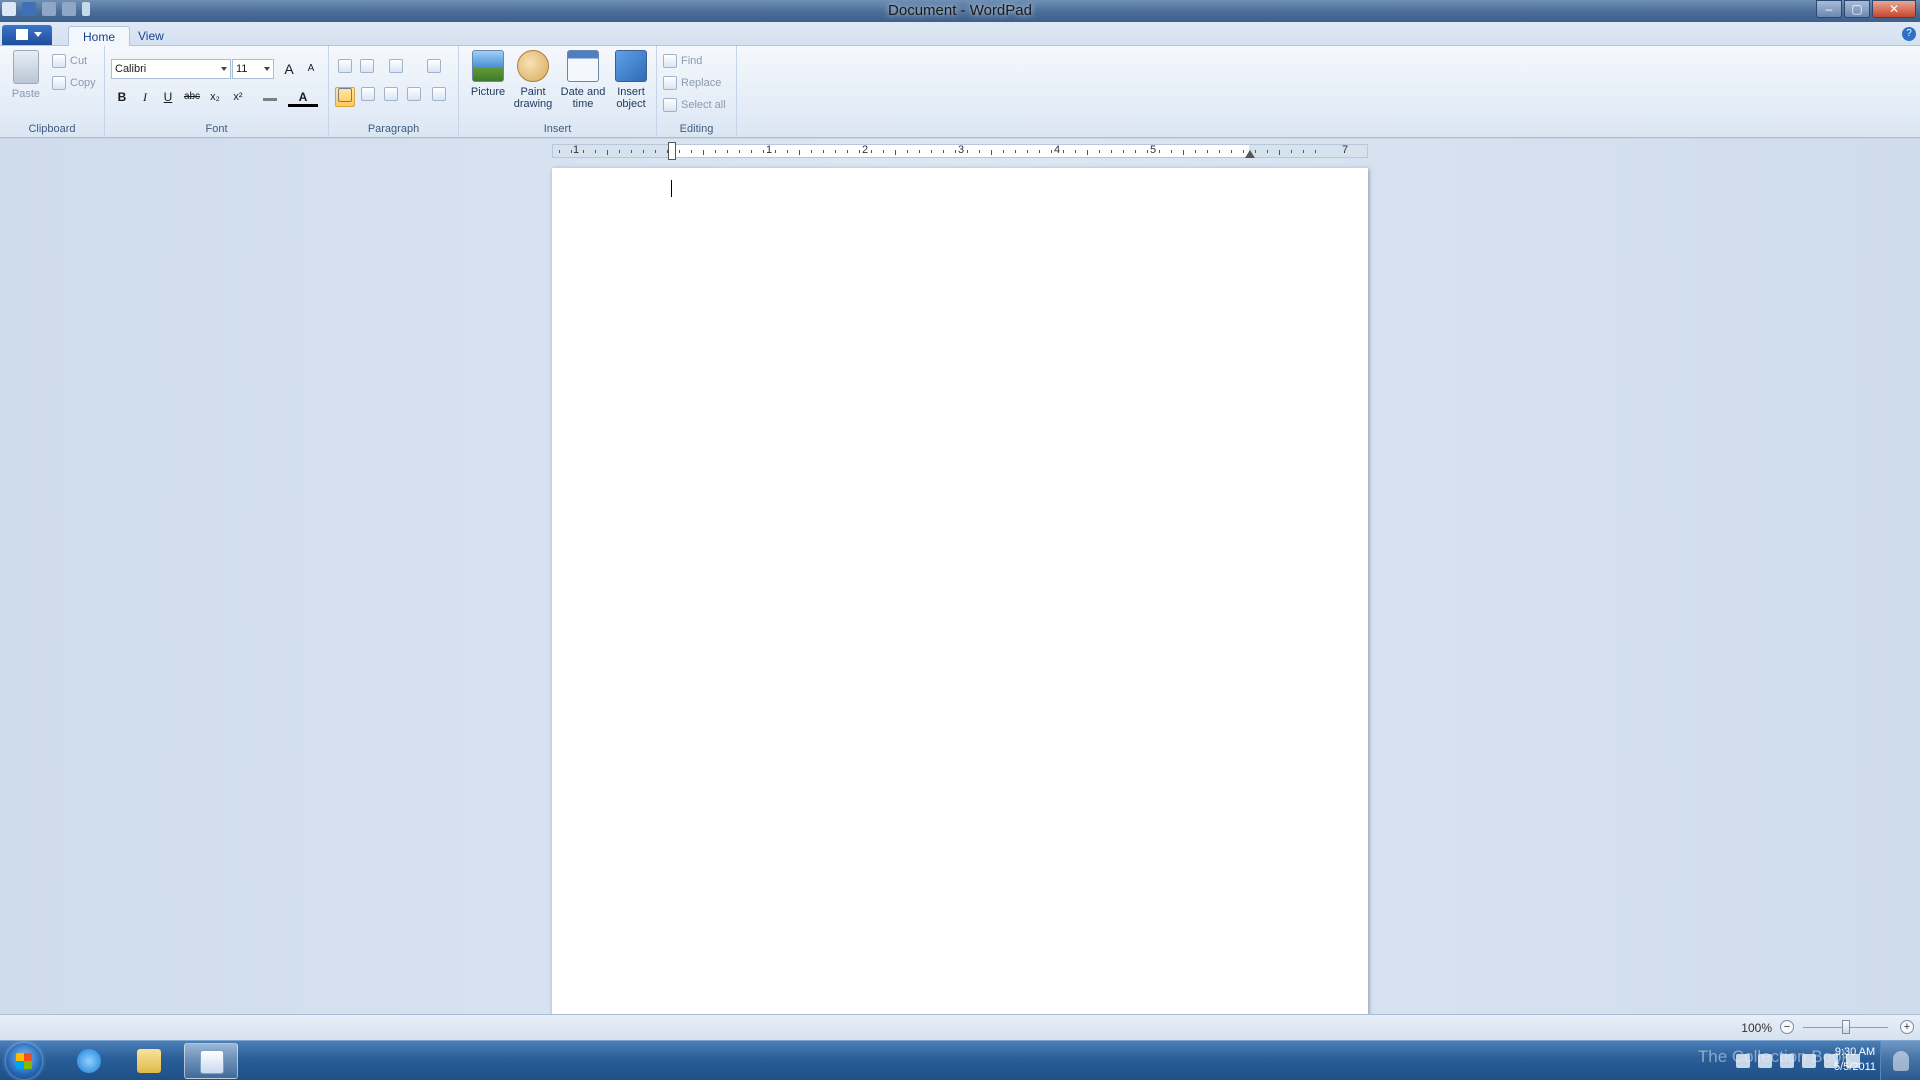  I want to click on start-button, so click(24, 1061).